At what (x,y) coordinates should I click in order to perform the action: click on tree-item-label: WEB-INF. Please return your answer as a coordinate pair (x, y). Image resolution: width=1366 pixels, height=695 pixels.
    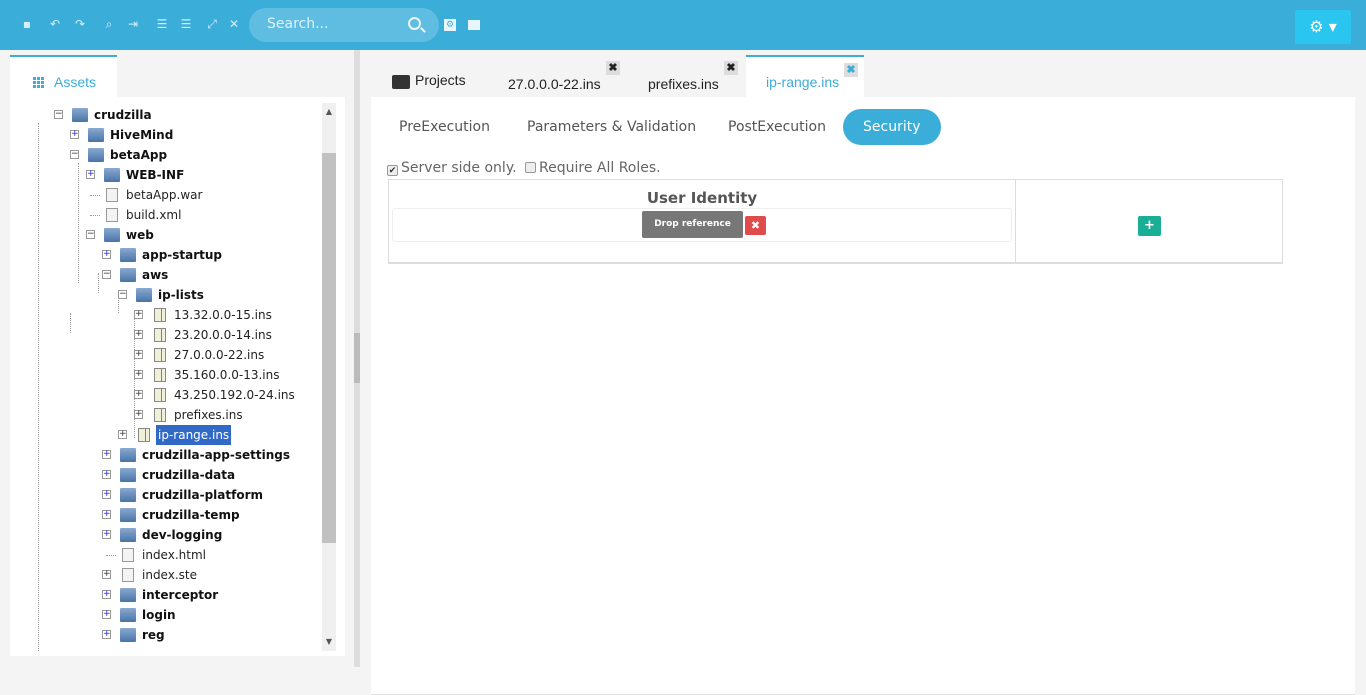
    Looking at the image, I should click on (155, 175).